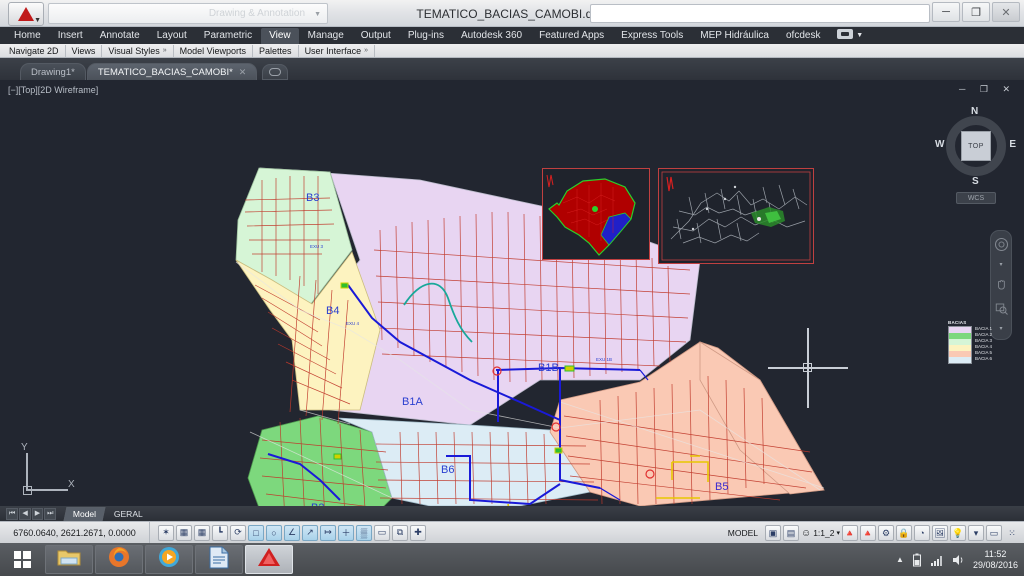 This screenshot has height=576, width=1024. What do you see at coordinates (958, 533) in the screenshot?
I see `status-bar-menu-icon: 💡` at bounding box center [958, 533].